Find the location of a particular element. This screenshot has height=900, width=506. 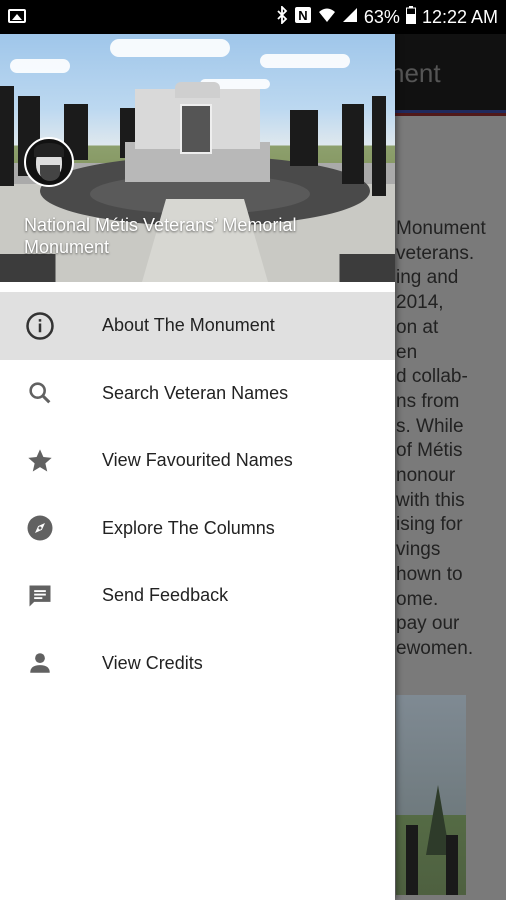

background-text-line: en is located at coordinates (407, 352).